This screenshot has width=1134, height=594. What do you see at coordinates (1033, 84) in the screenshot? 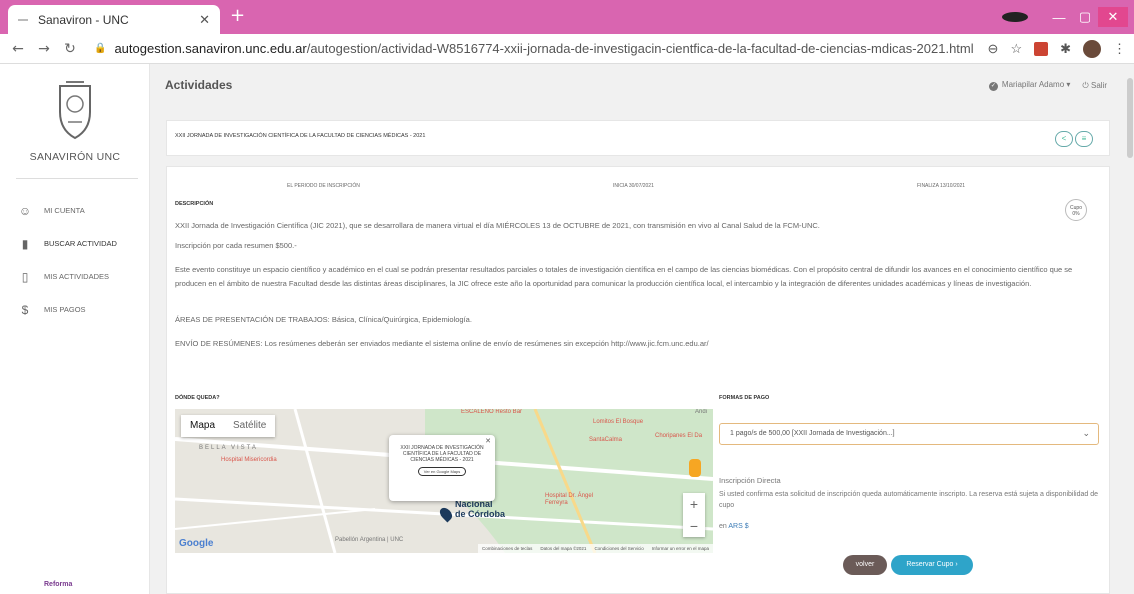
I see `user-name: Mariapilar Adamo` at bounding box center [1033, 84].